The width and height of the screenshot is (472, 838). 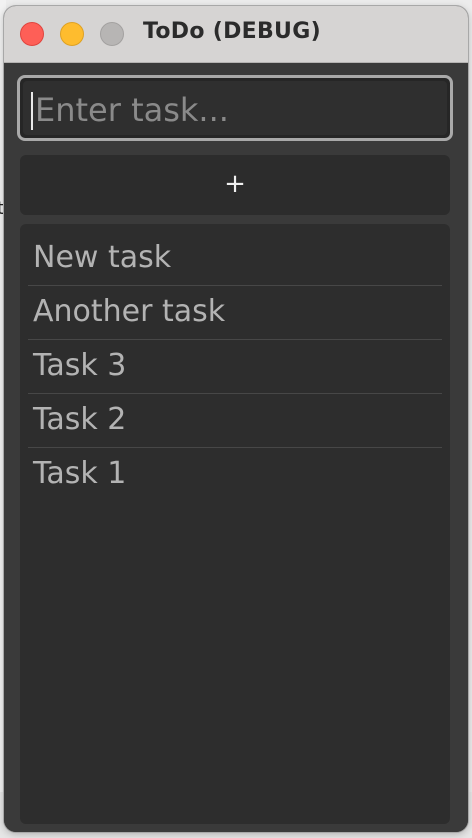 What do you see at coordinates (235, 259) in the screenshot?
I see `task-list-item: New task` at bounding box center [235, 259].